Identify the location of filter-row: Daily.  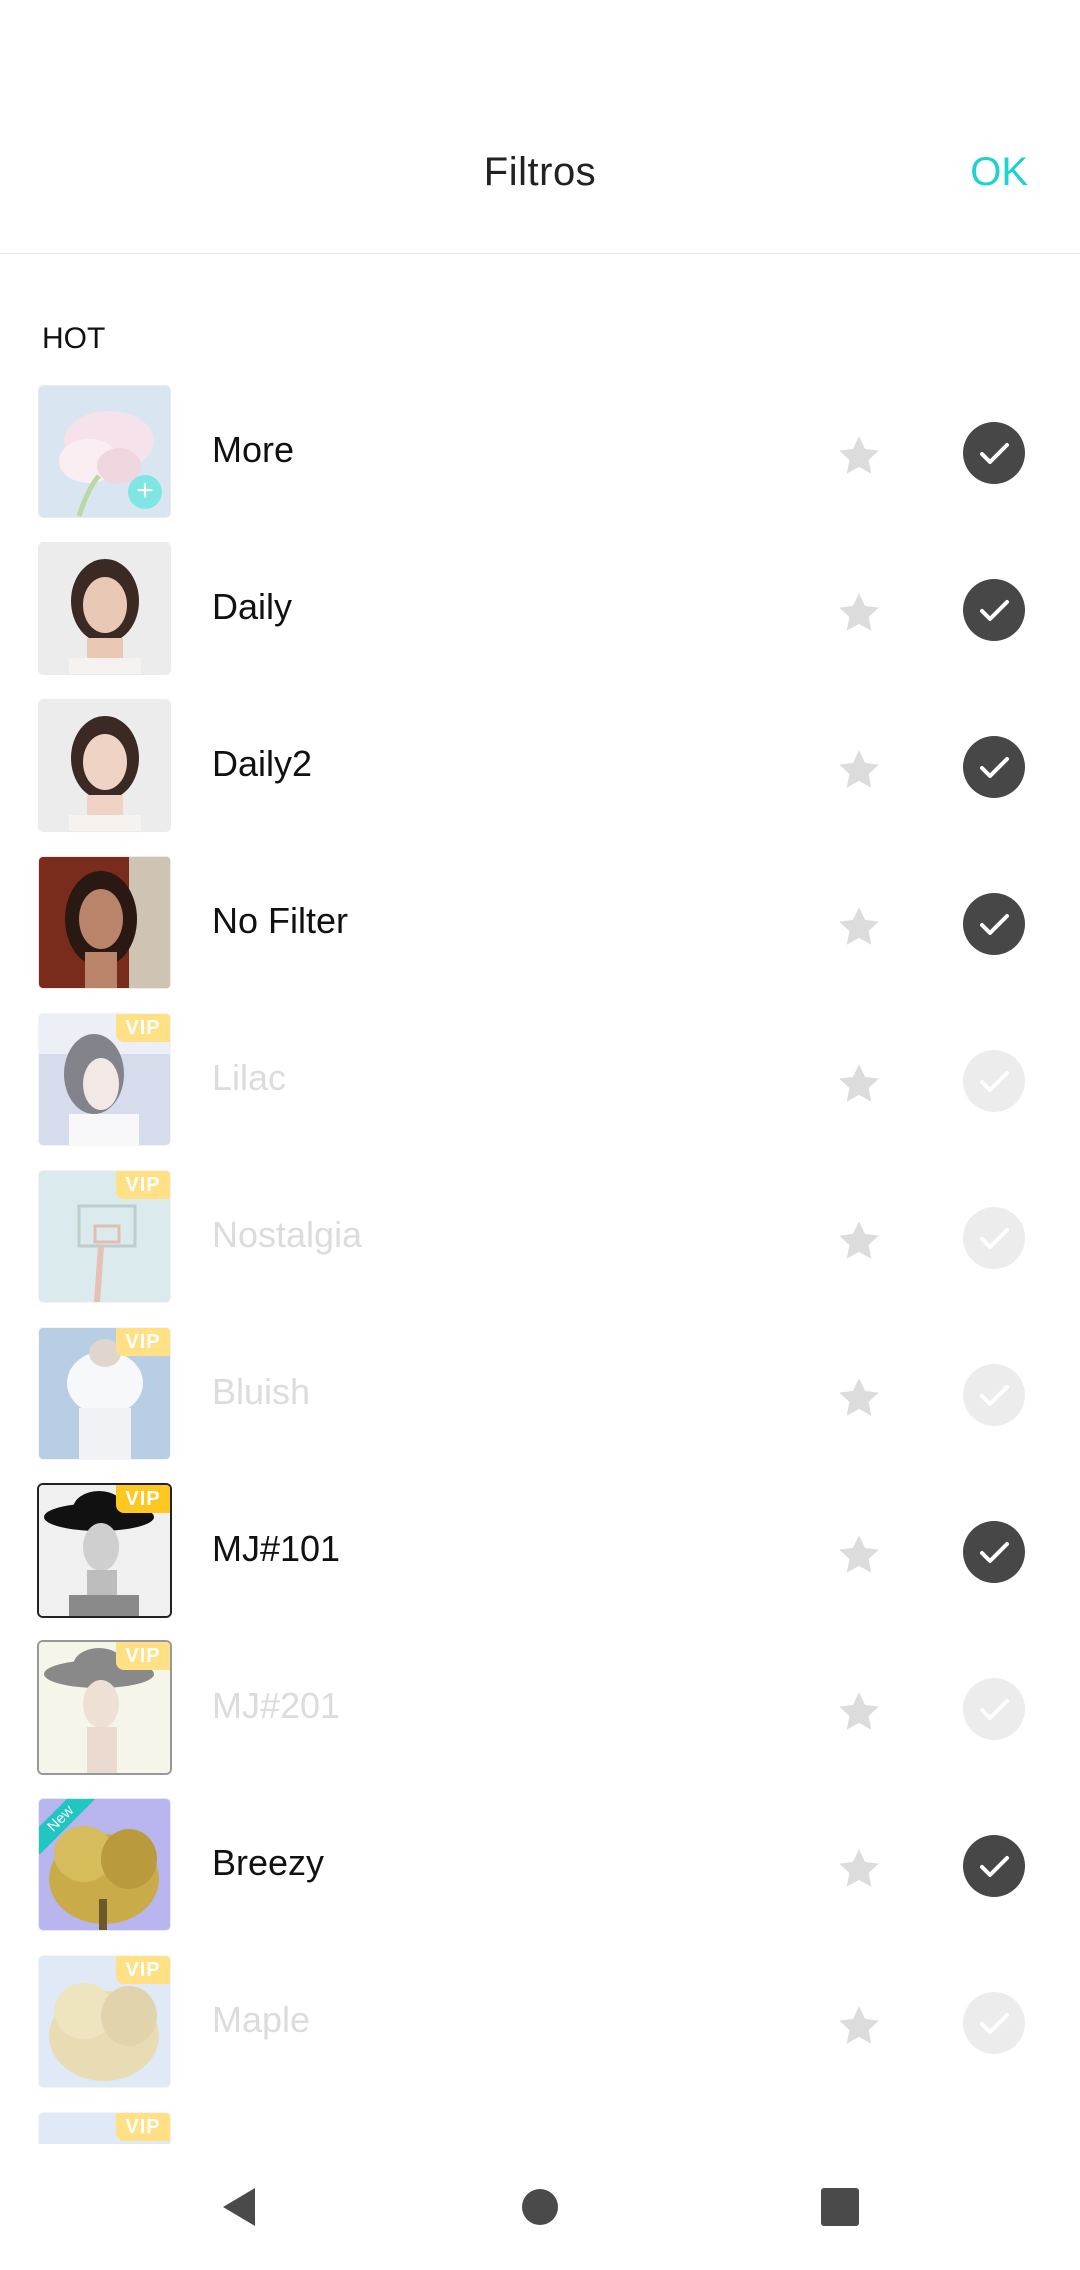
(540, 614).